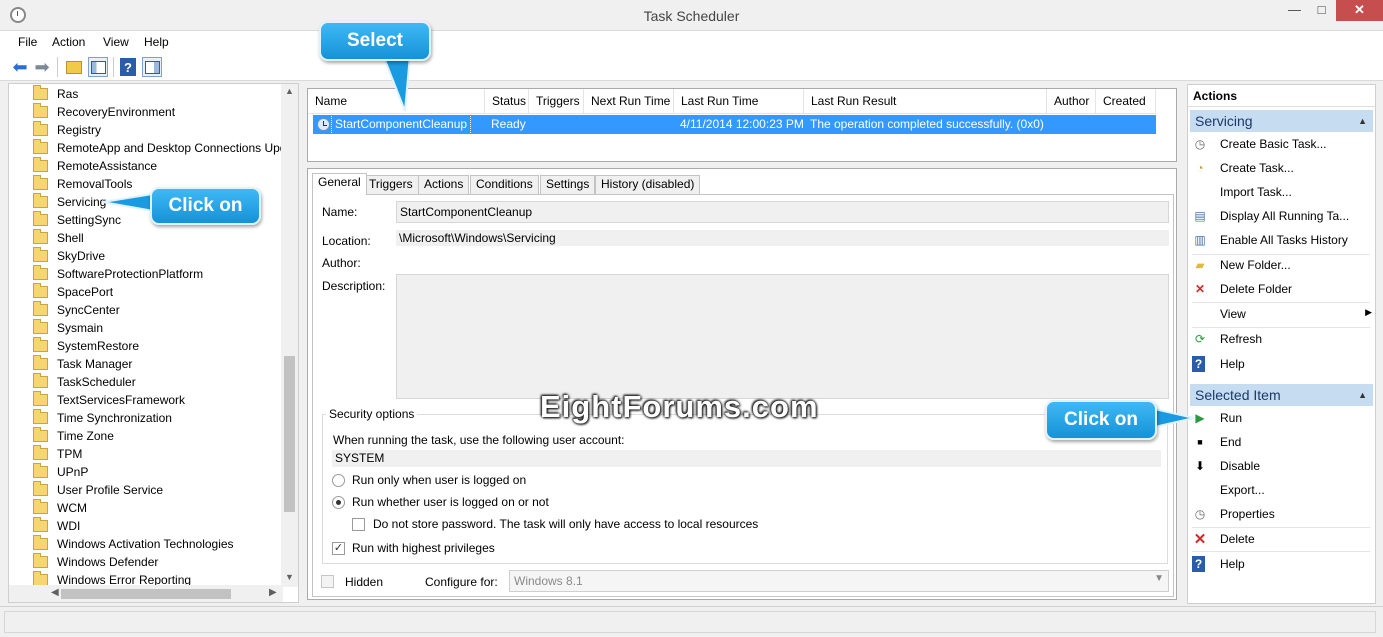 This screenshot has width=1383, height=637. What do you see at coordinates (1281, 96) in the screenshot?
I see `actions-pane-title: Actions` at bounding box center [1281, 96].